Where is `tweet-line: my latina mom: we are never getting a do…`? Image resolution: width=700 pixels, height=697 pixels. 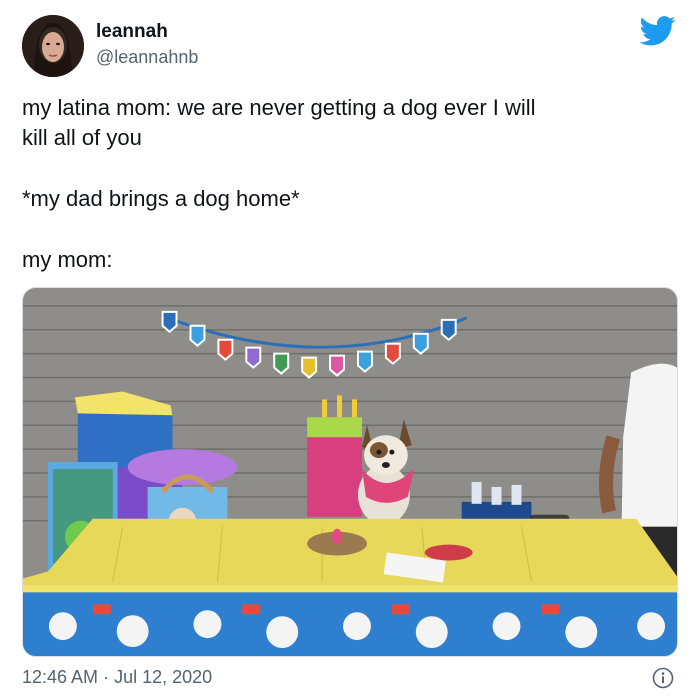 tweet-line: my latina mom: we are never getting a do… is located at coordinates (279, 107).